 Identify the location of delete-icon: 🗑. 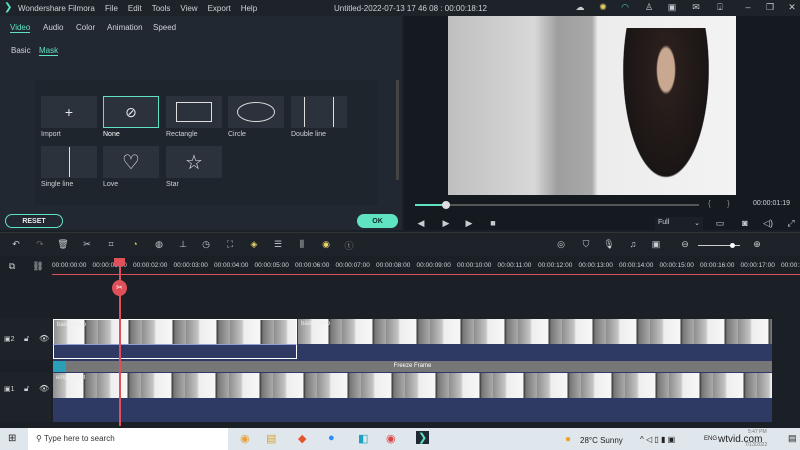
(63, 244).